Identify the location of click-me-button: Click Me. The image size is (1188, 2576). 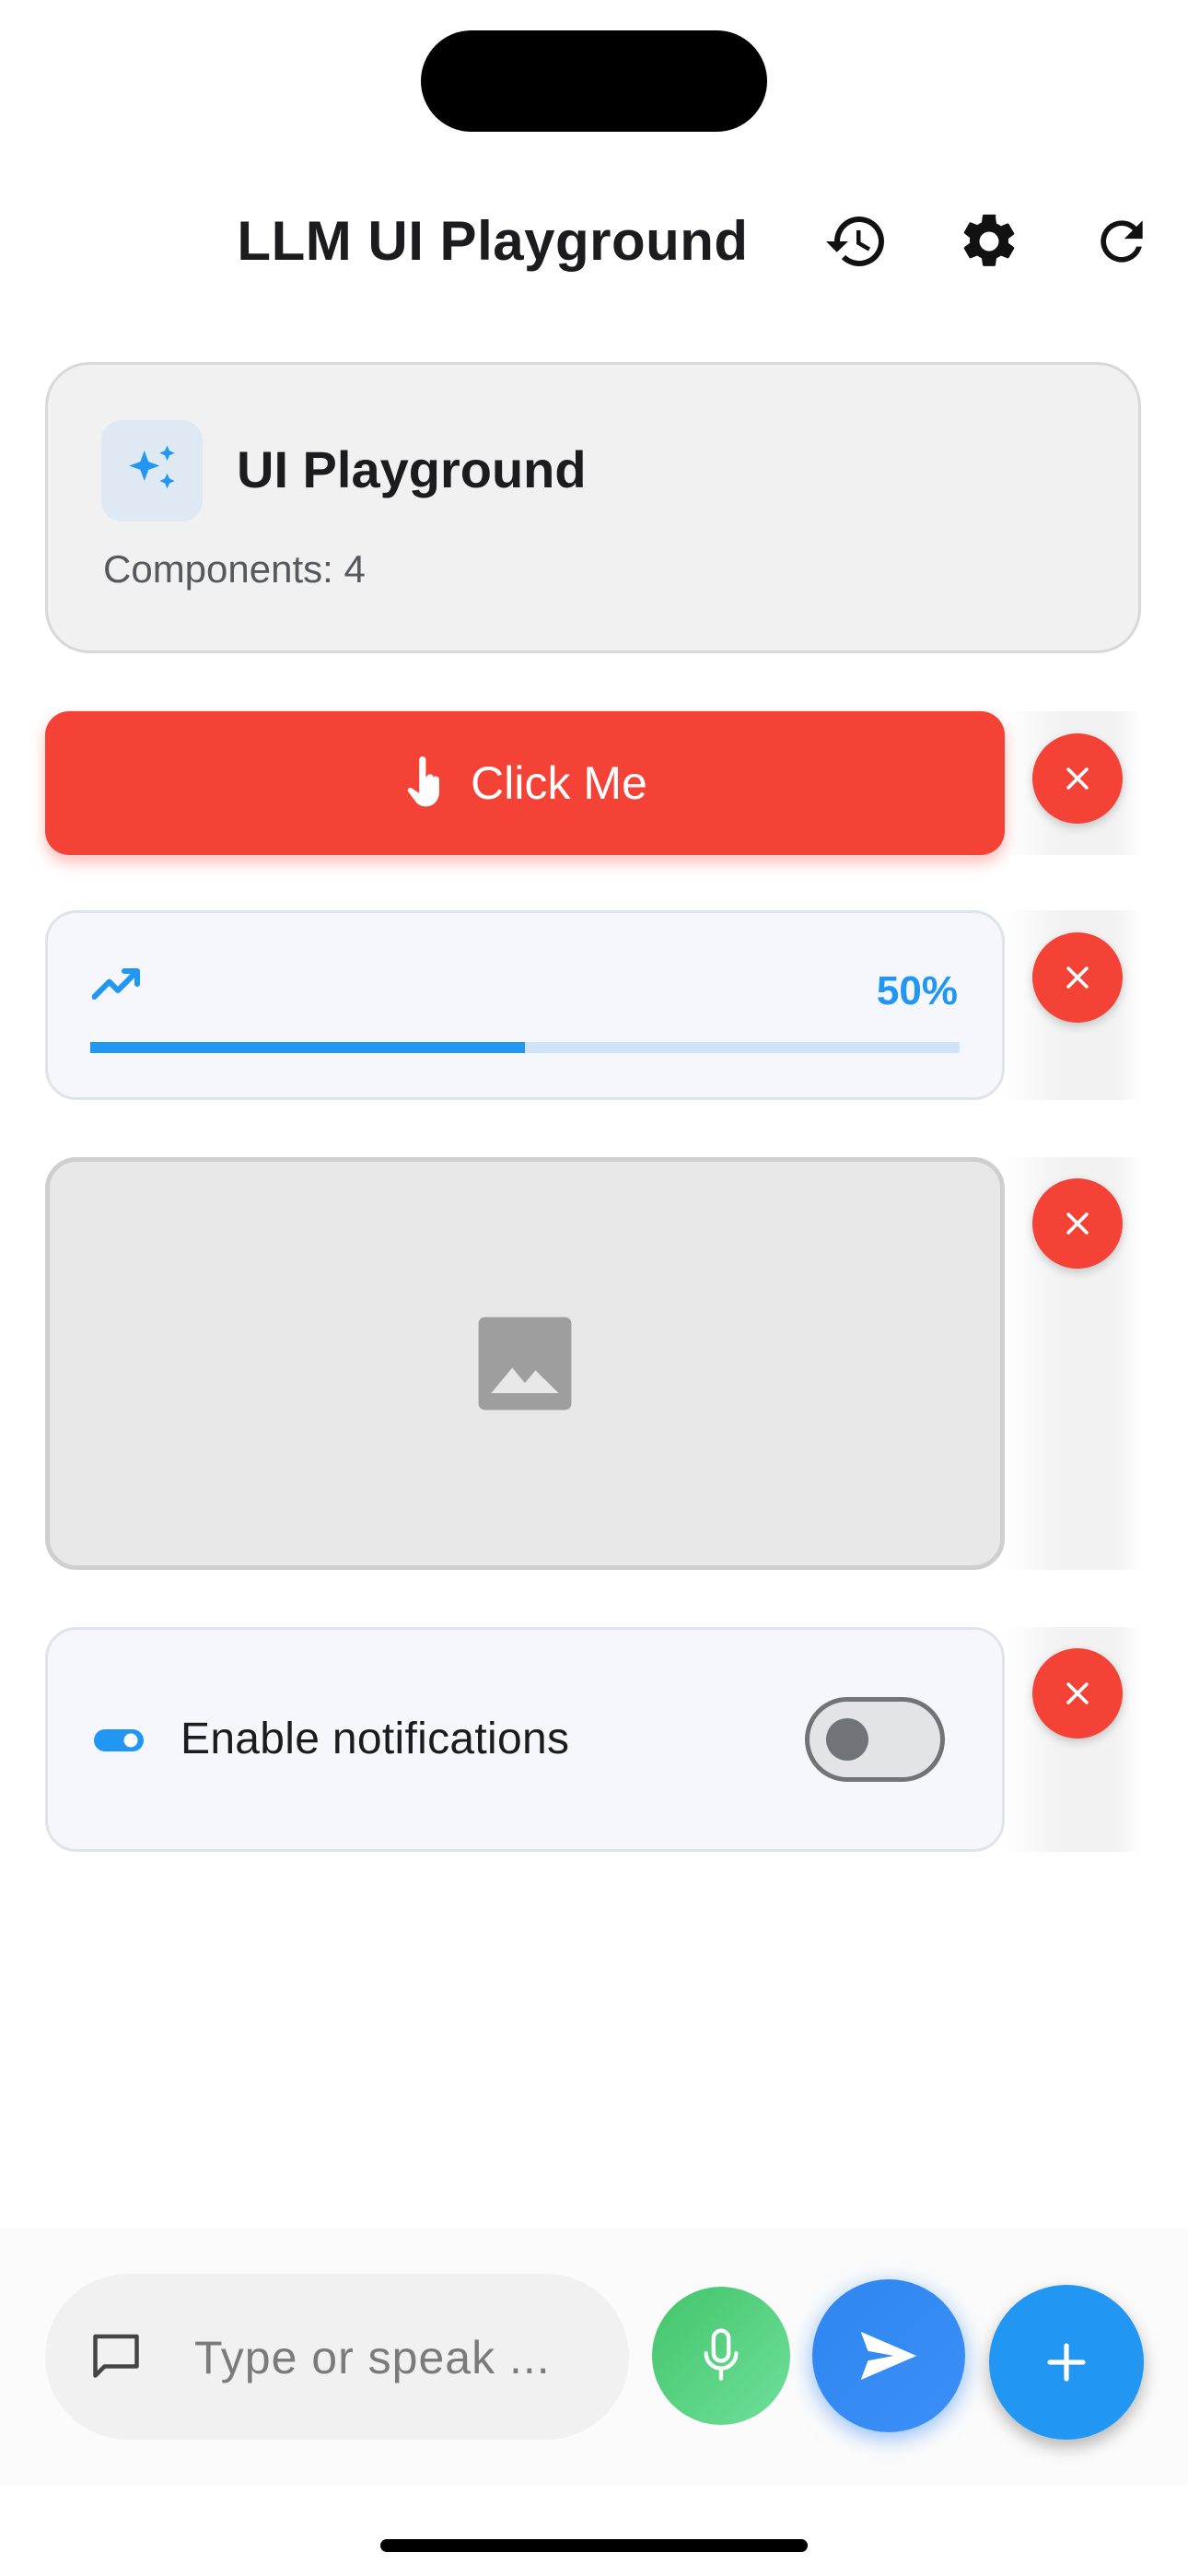
(525, 783).